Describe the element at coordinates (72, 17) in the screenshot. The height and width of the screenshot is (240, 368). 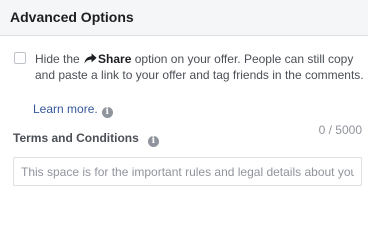
I see `section-title: Advanced Options` at that location.